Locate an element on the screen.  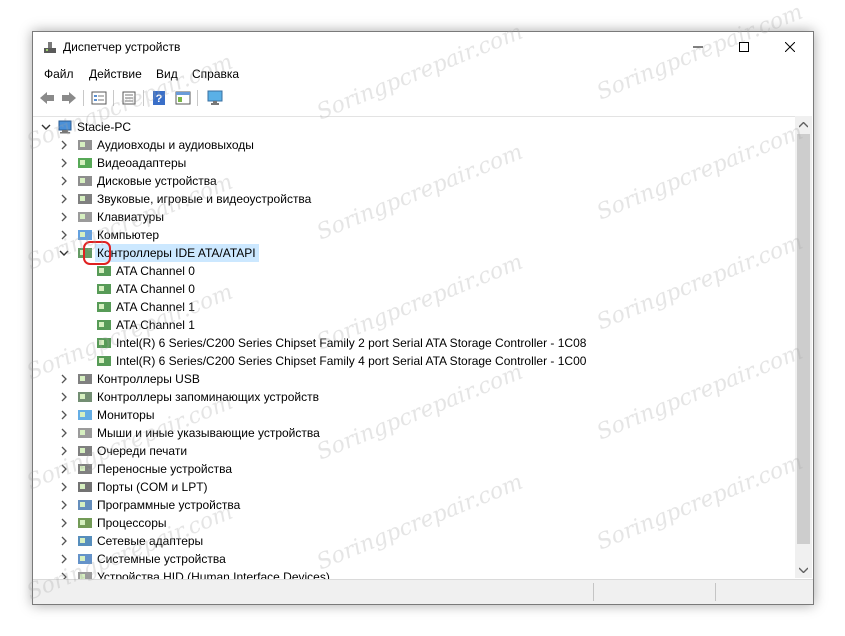
tree-category: Клавиатуры is located at coordinates (403, 217).